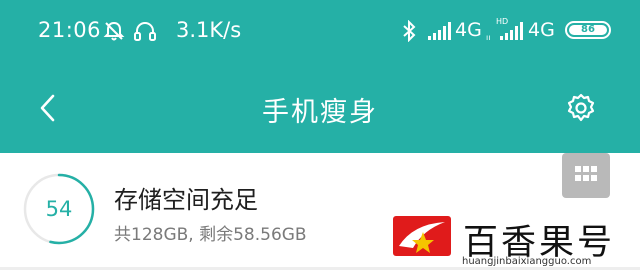  Describe the element at coordinates (114, 31) in the screenshot. I see `mute-icon` at that location.